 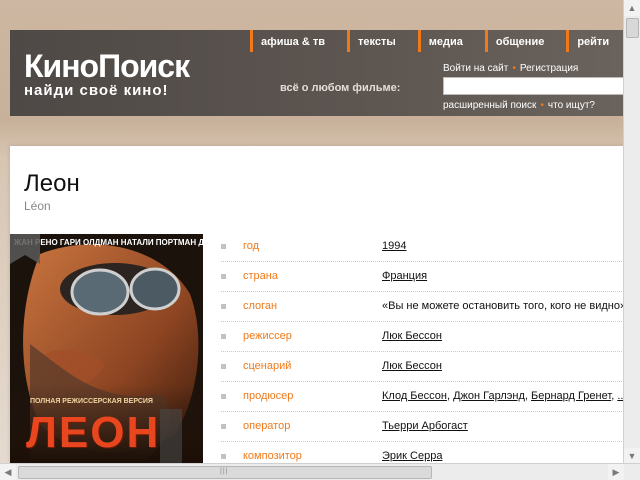 I want to click on search-label: всё о любом фильме:, so click(x=340, y=88).